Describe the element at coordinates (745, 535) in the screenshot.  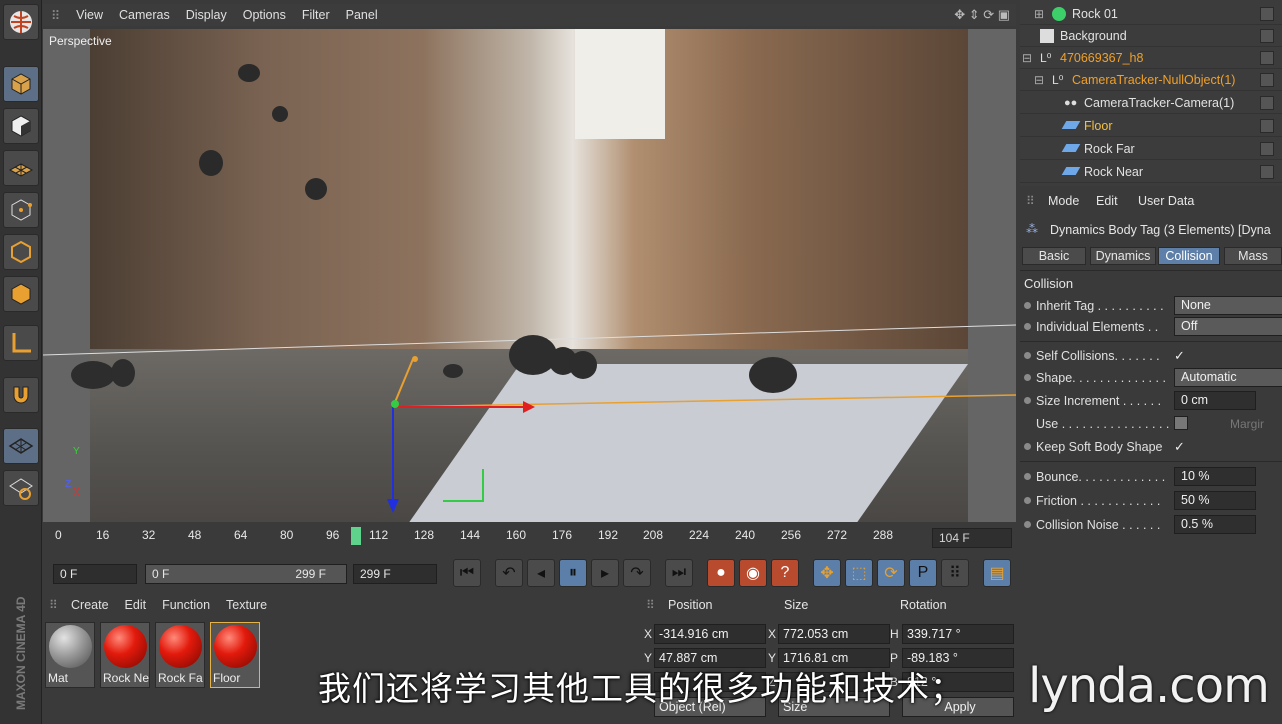
I see `tick: 240` at that location.